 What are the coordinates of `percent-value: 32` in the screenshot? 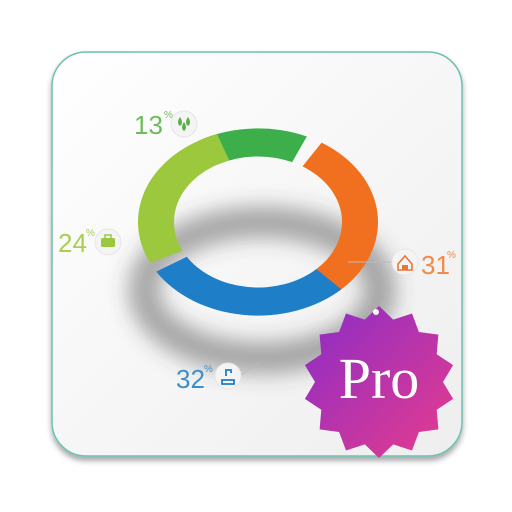 It's located at (190, 379).